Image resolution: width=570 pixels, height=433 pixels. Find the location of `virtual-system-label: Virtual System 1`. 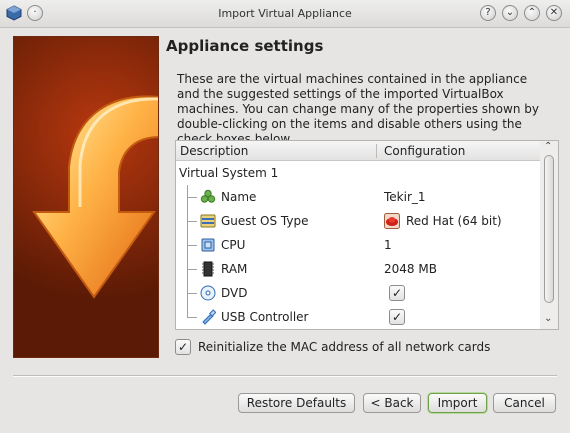

virtual-system-label: Virtual System 1 is located at coordinates (229, 173).